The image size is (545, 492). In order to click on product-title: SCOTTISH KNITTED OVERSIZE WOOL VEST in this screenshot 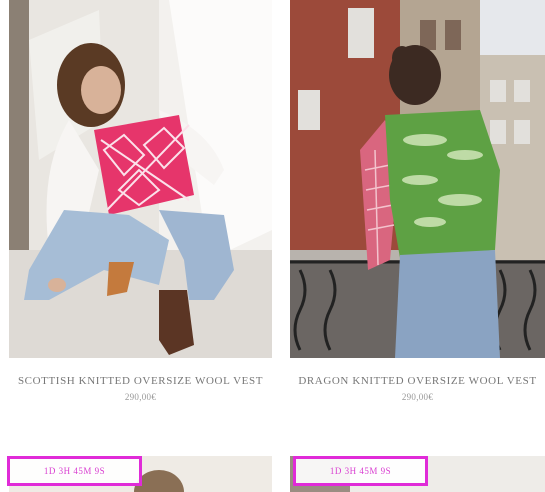, I will do `click(140, 381)`.